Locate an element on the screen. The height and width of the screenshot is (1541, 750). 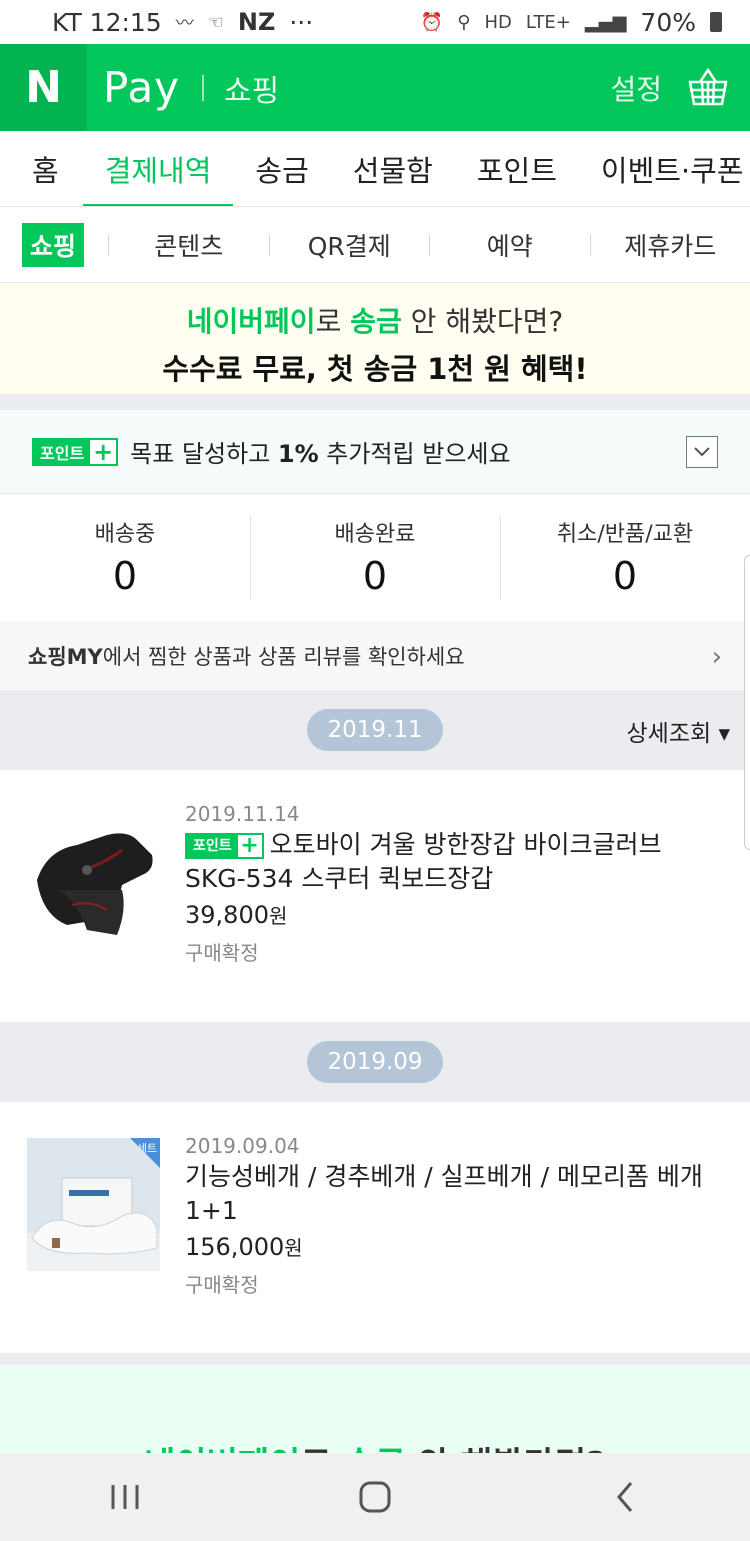
settings-button: 설정 is located at coordinates (636, 88).